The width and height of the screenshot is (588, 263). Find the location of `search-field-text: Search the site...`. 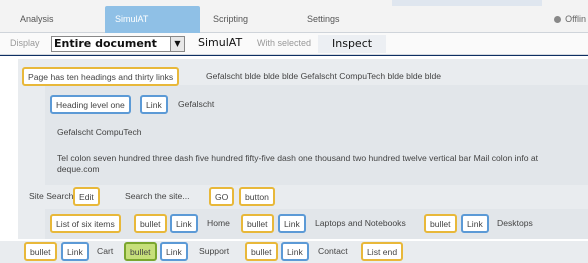

search-field-text: Search the site... is located at coordinates (157, 196).